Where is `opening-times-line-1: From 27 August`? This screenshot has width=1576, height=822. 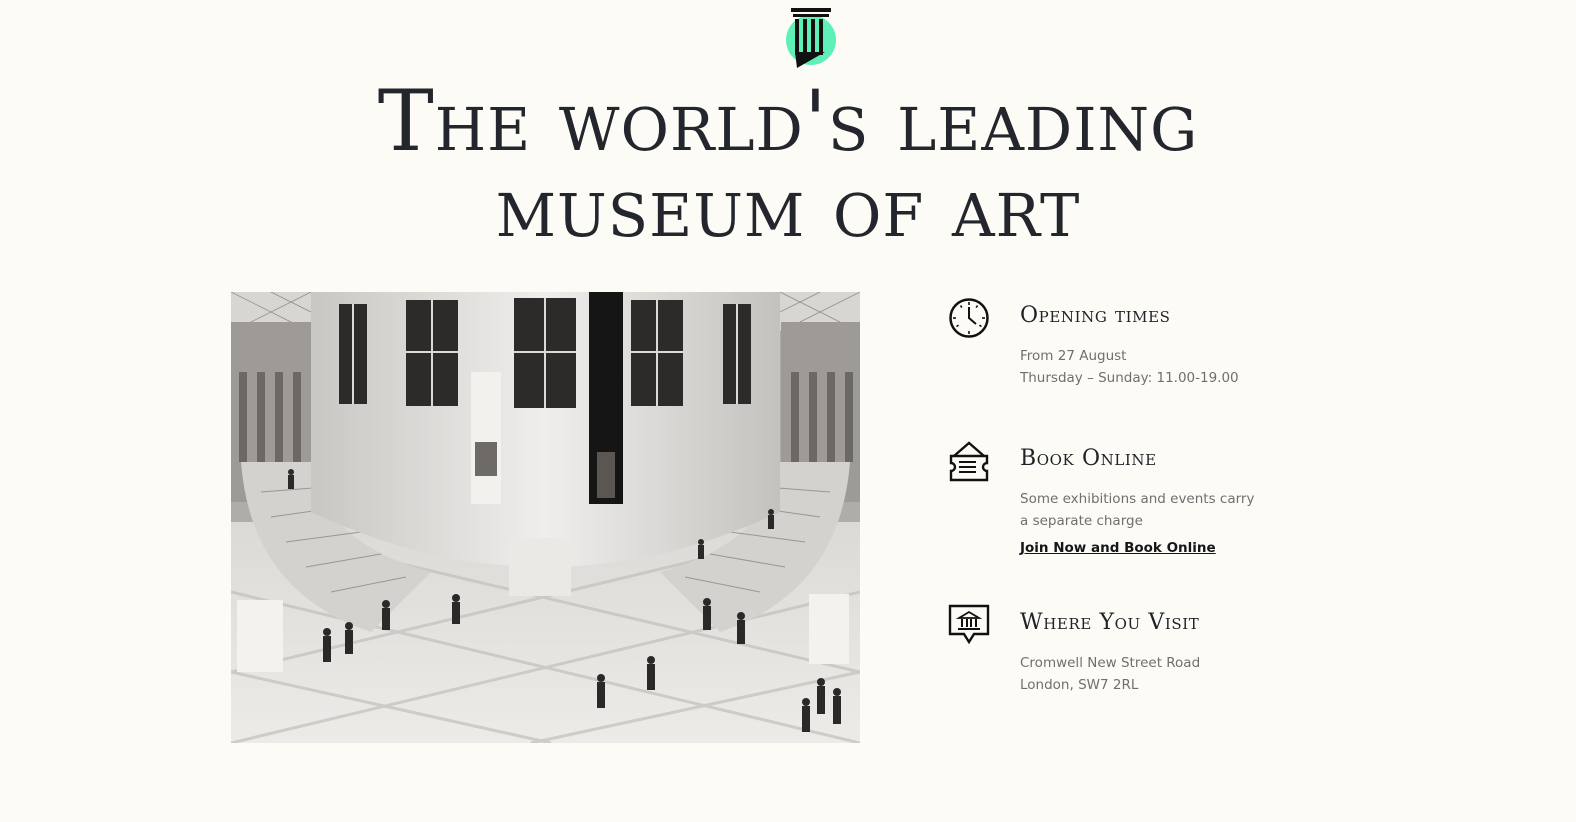 opening-times-line-1: From 27 August is located at coordinates (1073, 356).